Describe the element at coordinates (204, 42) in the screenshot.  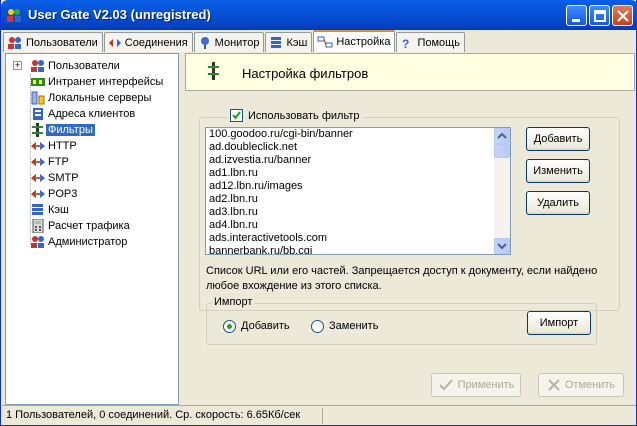
I see `monitor-icon` at that location.